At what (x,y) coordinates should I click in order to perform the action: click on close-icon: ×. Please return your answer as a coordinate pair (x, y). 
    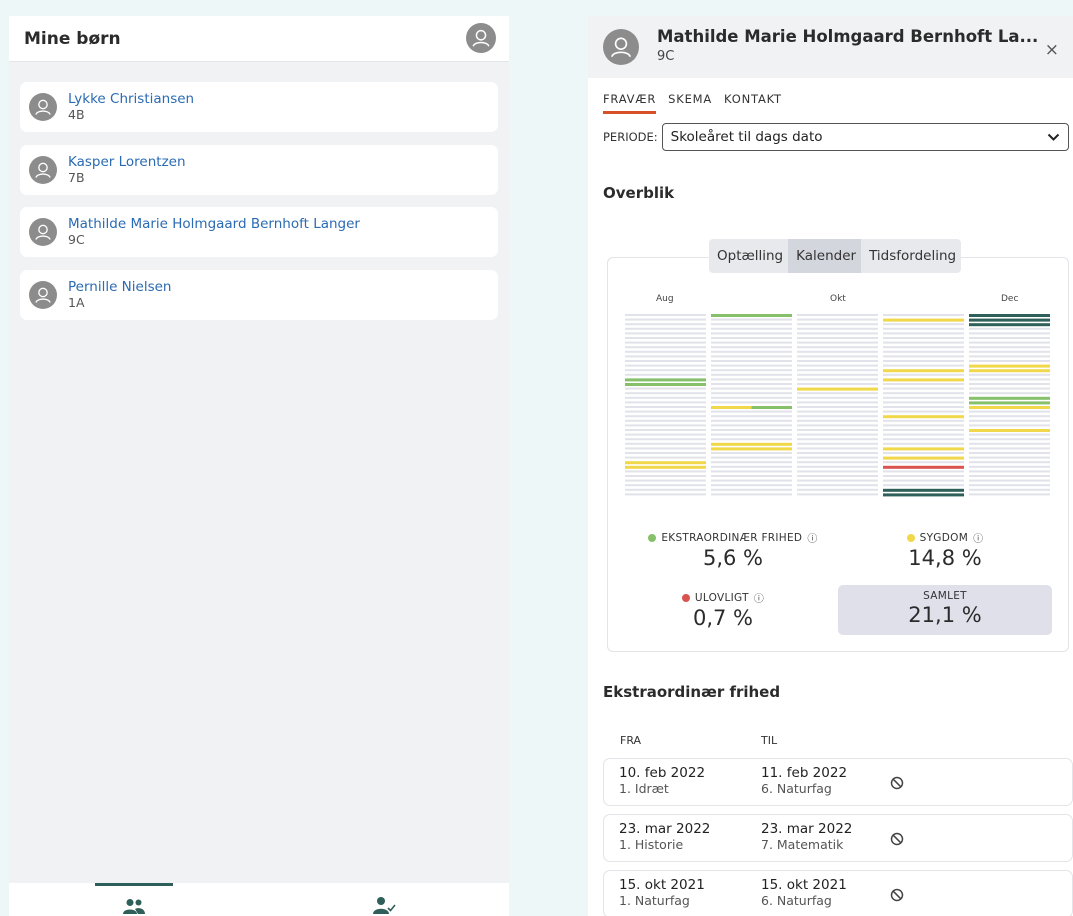
    Looking at the image, I should click on (1052, 50).